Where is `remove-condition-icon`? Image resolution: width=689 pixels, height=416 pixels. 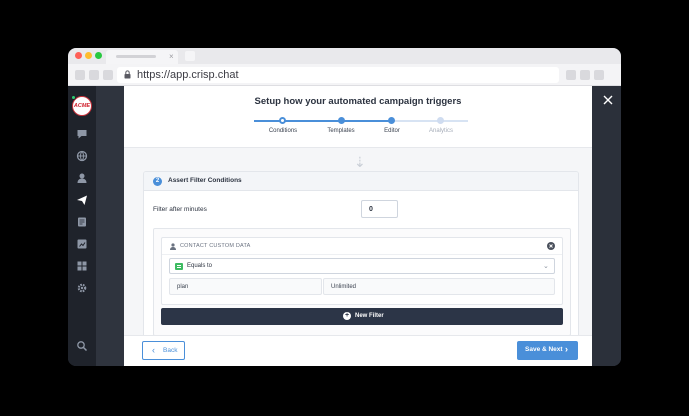 remove-condition-icon is located at coordinates (551, 246).